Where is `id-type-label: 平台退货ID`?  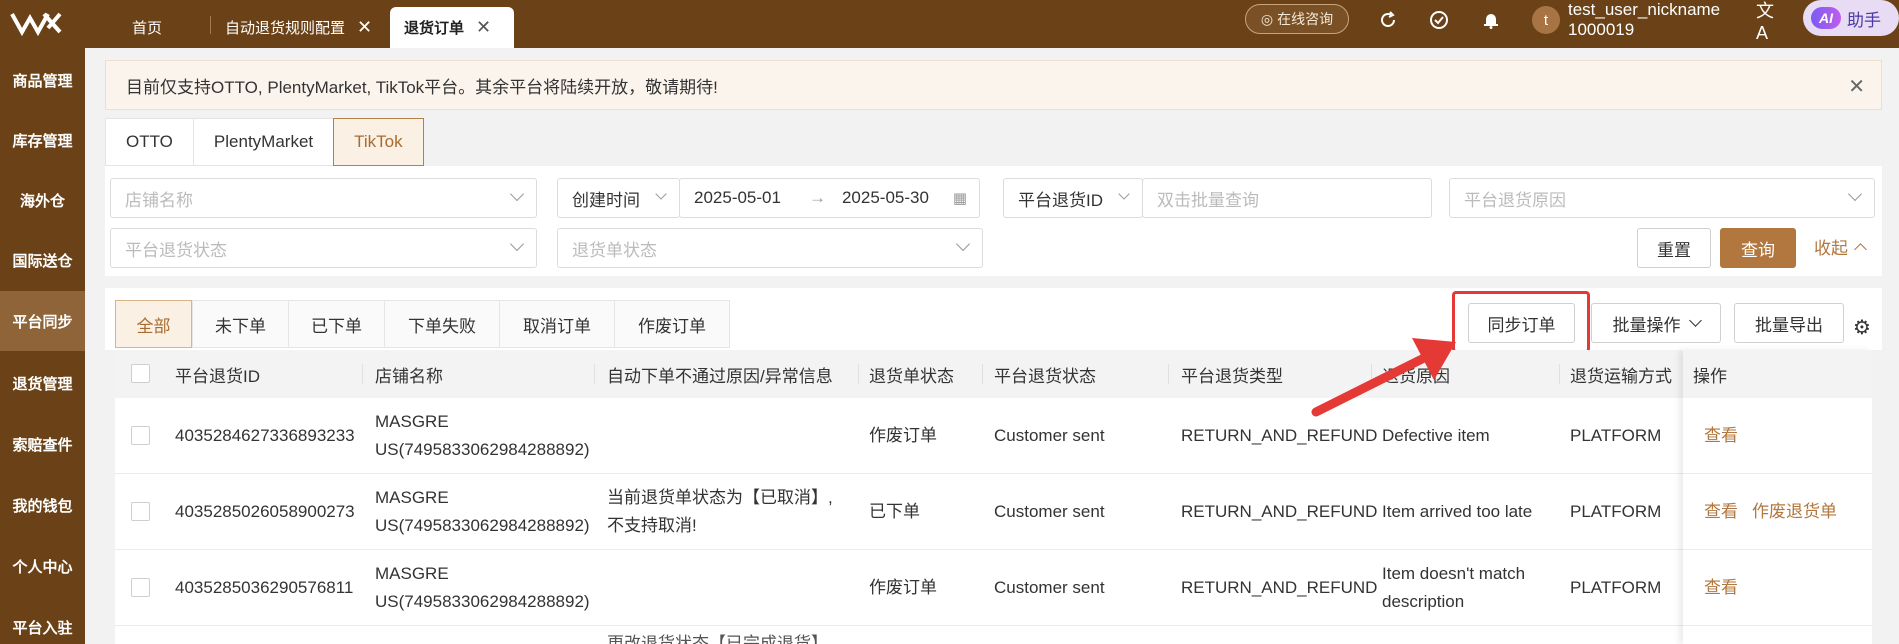
id-type-label: 平台退货ID is located at coordinates (1060, 200).